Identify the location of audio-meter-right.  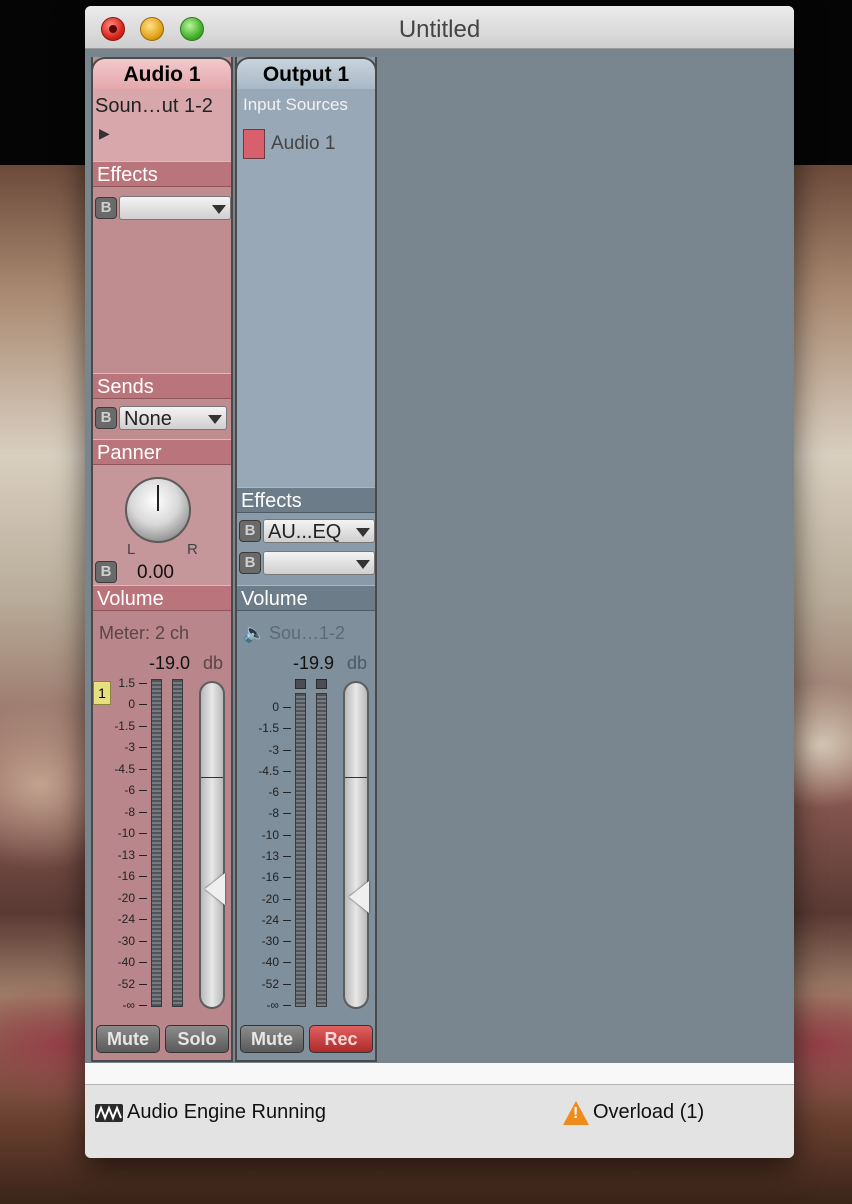
(177, 843).